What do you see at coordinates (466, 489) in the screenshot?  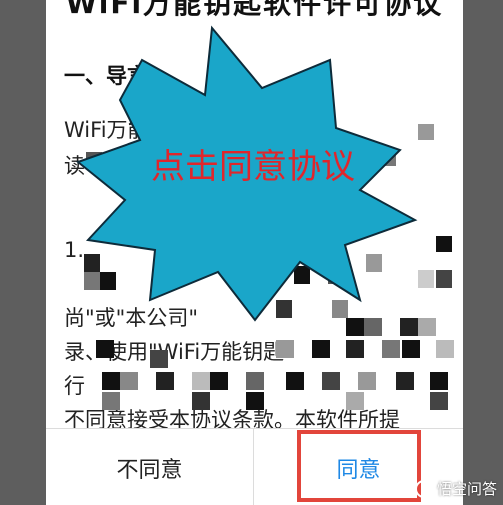 I see `watermark-text: 悟空问答` at bounding box center [466, 489].